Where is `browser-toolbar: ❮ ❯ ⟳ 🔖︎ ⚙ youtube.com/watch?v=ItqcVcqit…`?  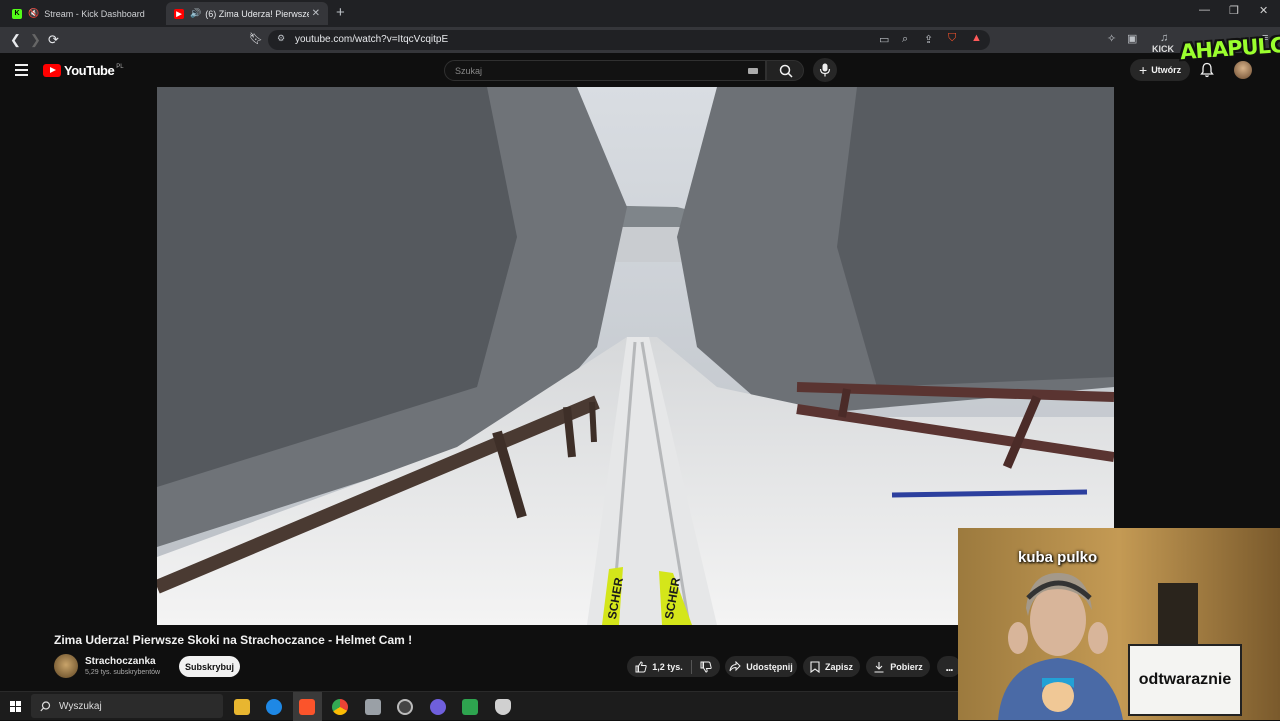
browser-toolbar: ❮ ❯ ⟳ 🔖︎ ⚙ youtube.com/watch?v=ItqcVcqit… is located at coordinates (640, 40).